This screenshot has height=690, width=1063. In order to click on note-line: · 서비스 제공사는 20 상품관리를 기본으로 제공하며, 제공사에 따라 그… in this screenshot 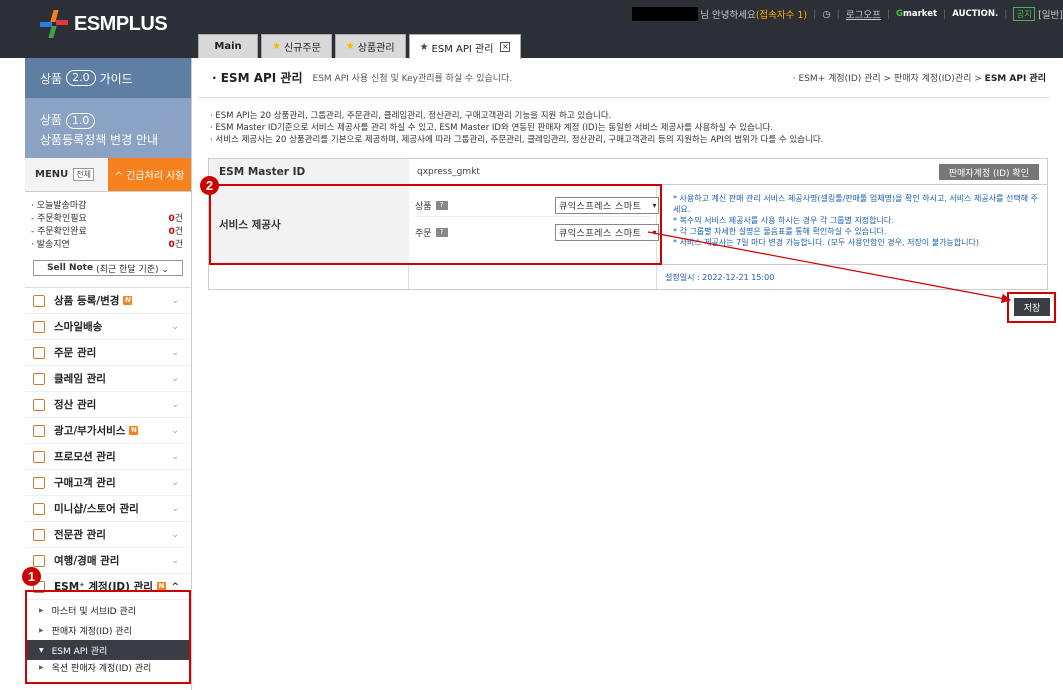, I will do `click(517, 140)`.